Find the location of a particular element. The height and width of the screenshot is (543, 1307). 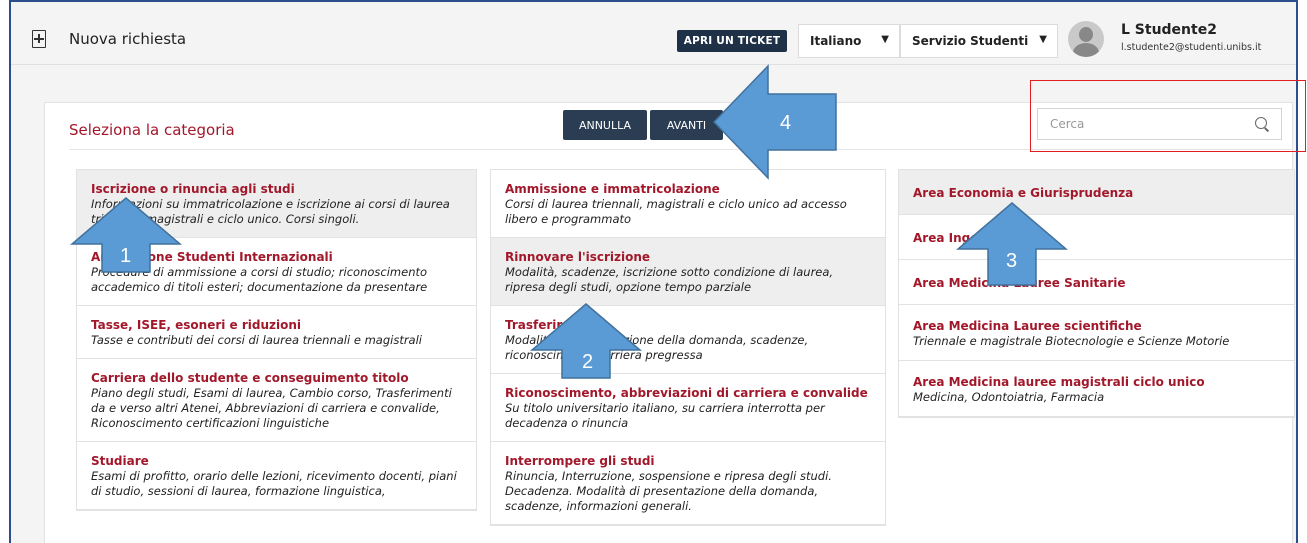

user-name: L Studente2 is located at coordinates (1169, 30).